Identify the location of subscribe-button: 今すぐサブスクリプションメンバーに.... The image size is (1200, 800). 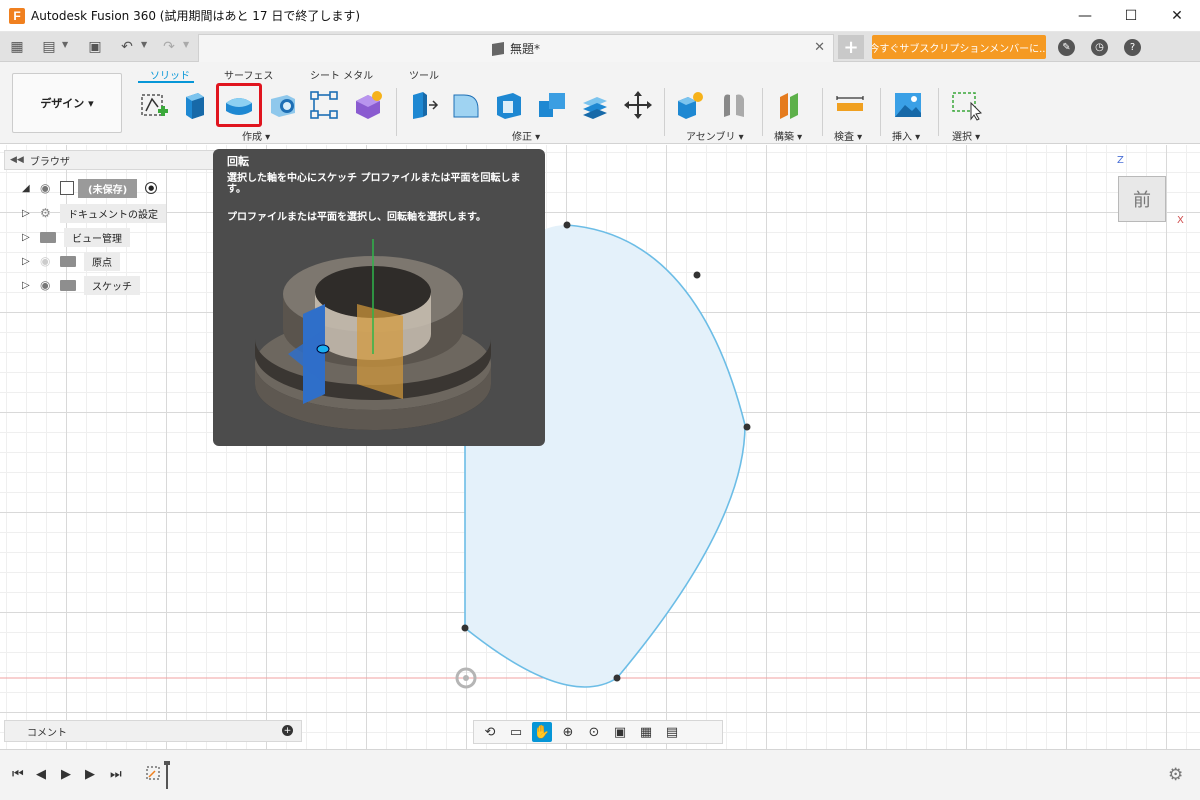
(959, 47).